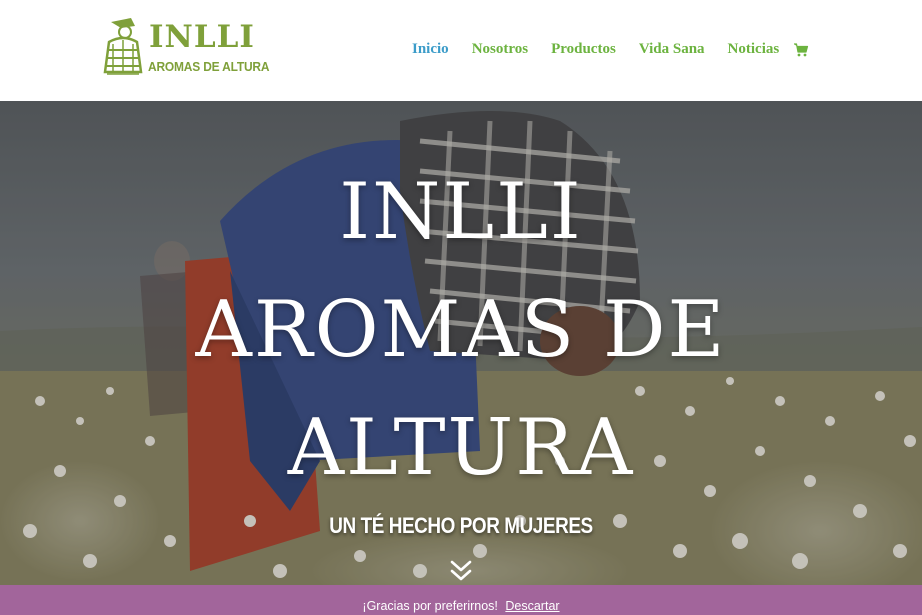 The image size is (922, 615). What do you see at coordinates (672, 49) in the screenshot?
I see `nav-item-vida-sana: Vida Sana` at bounding box center [672, 49].